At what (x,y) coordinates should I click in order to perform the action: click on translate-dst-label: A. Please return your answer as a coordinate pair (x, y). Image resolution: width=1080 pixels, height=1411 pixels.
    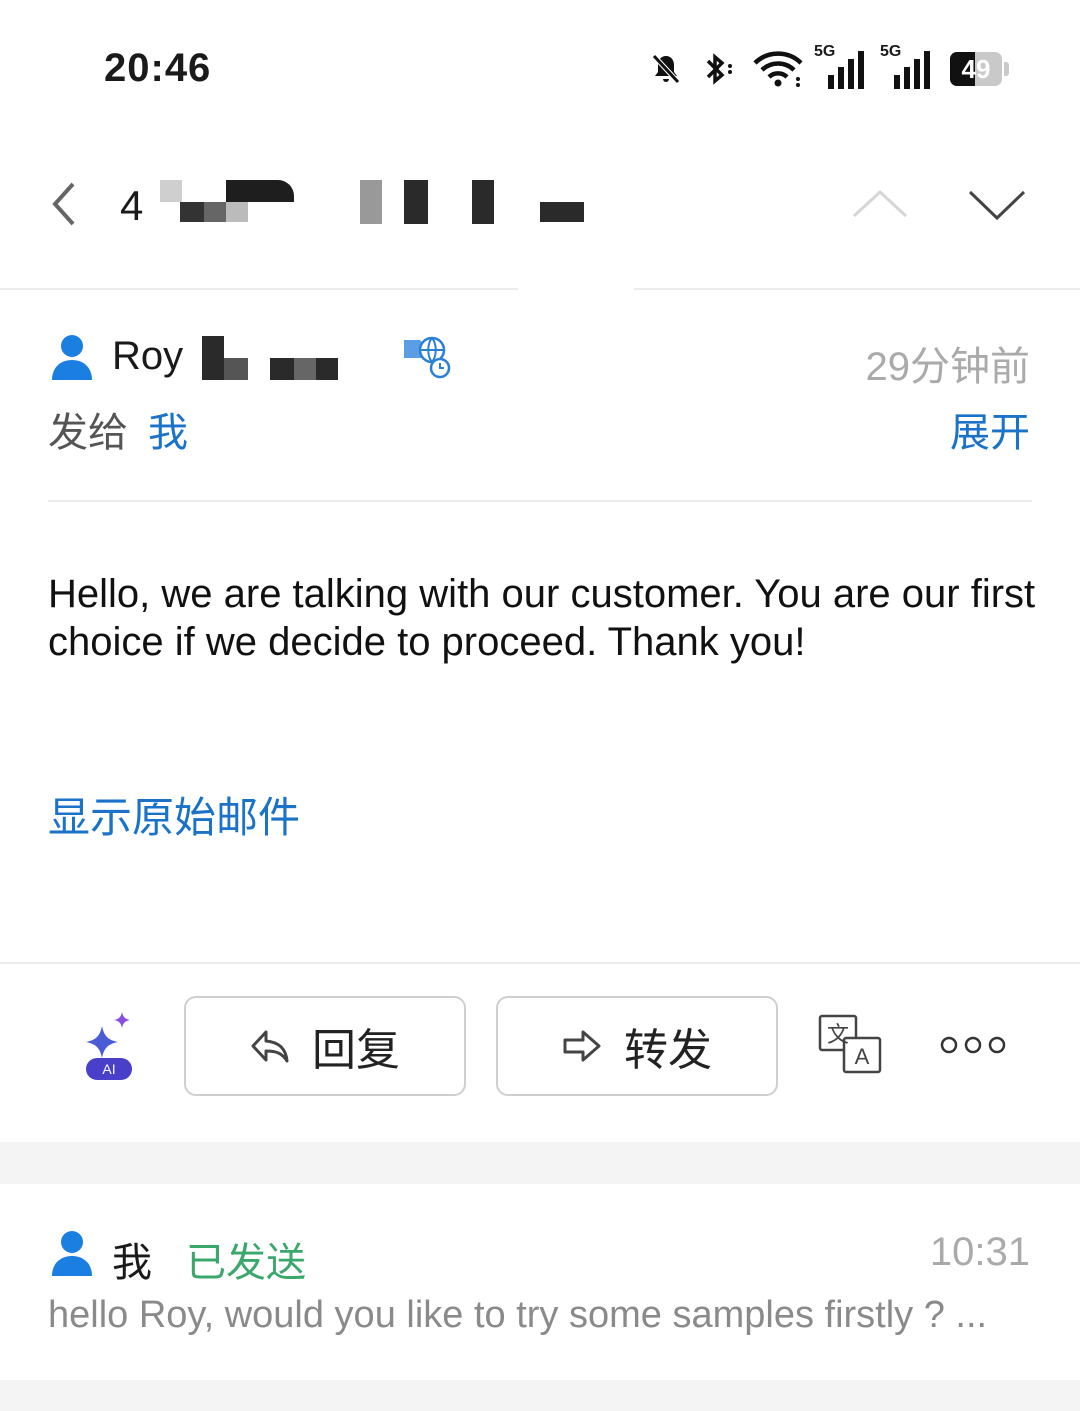
    Looking at the image, I should click on (862, 1056).